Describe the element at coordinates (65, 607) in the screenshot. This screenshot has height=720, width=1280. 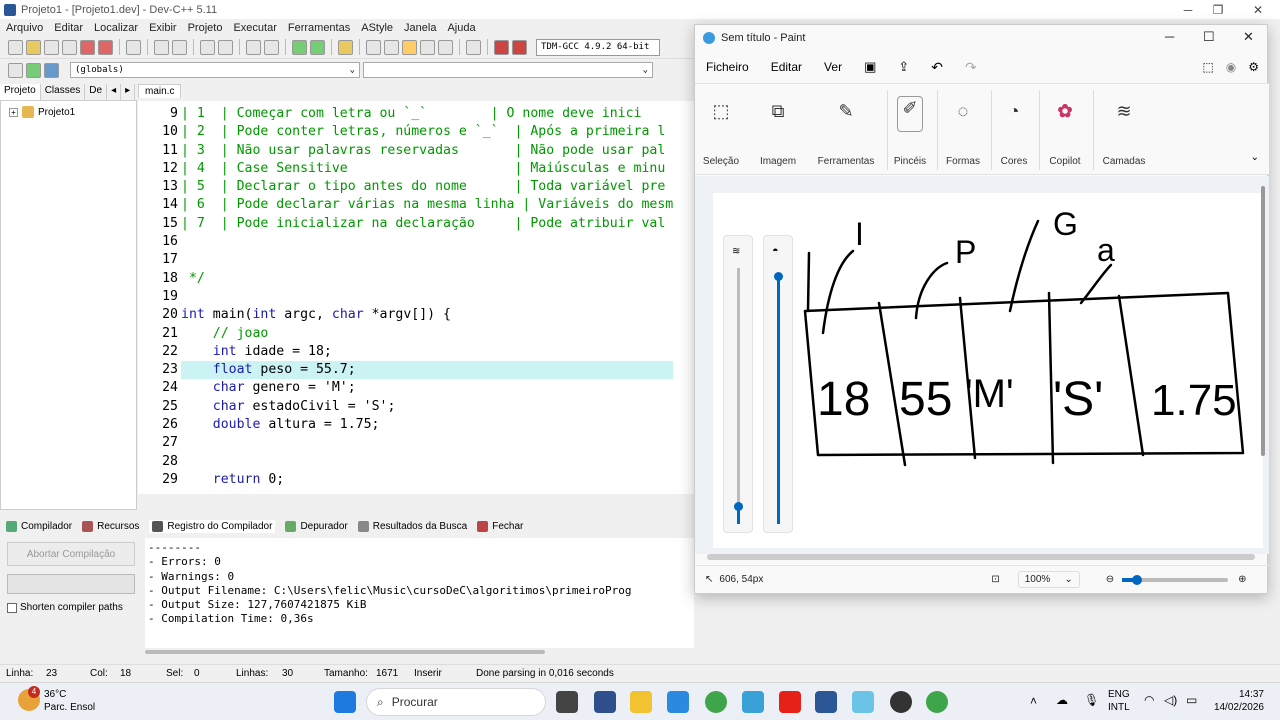
I see `shorten-paths-checkbox: Shorten compiler paths` at that location.